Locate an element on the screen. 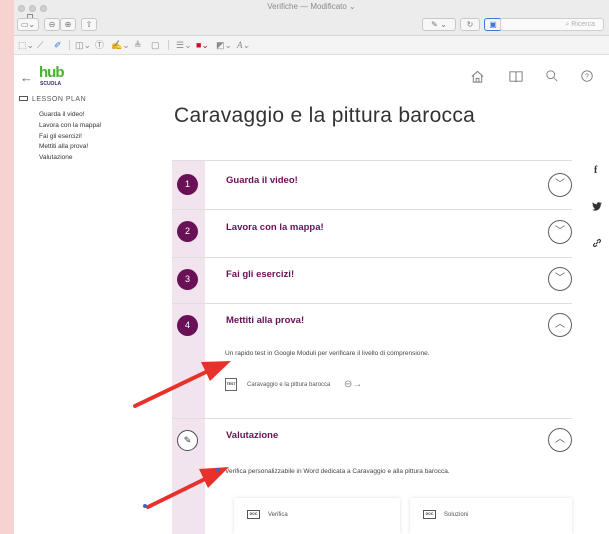  lesson-plan-icon is located at coordinates (23, 98).